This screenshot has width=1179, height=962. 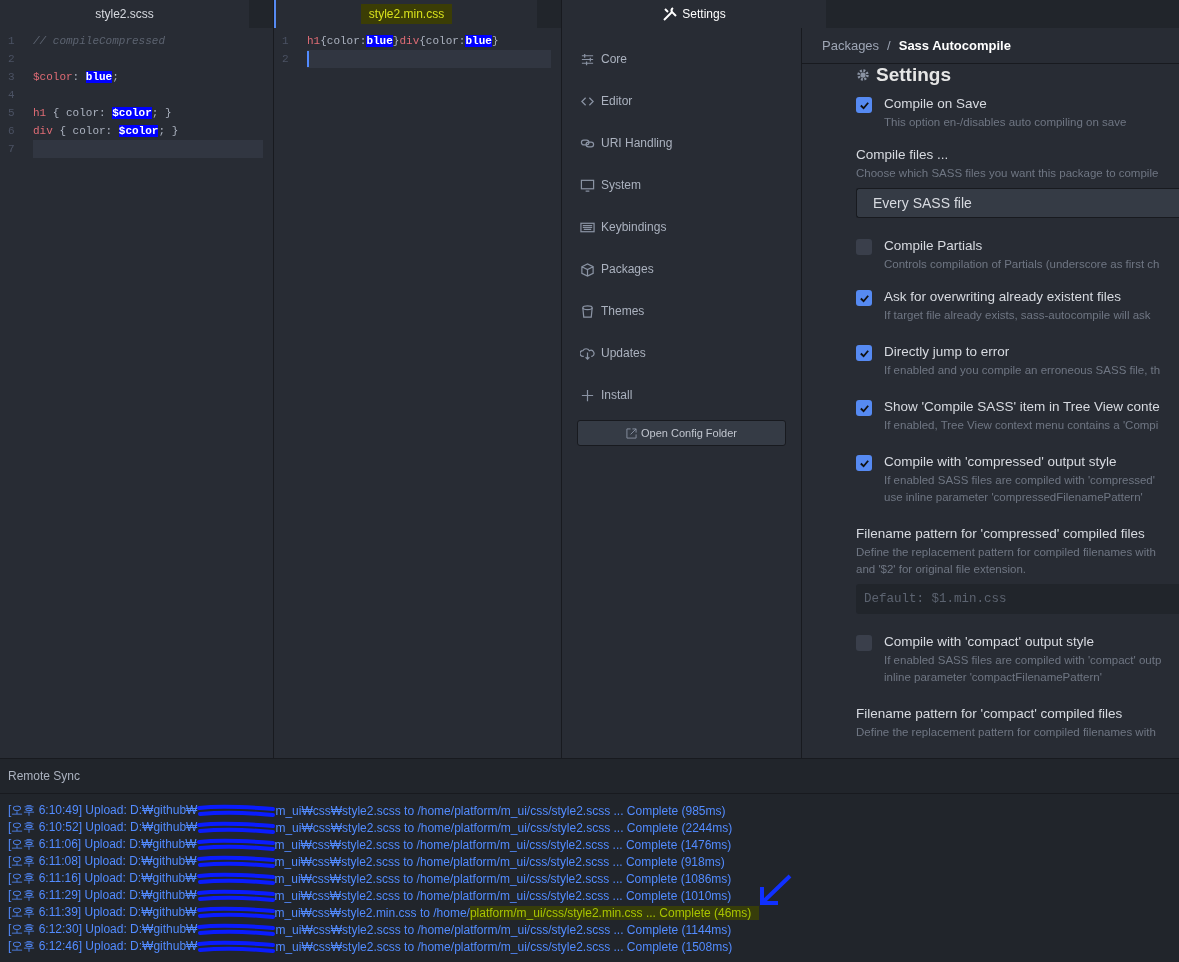 I want to click on setting-description: Controls compilation of Partials (underscore as first ch, so click(x=1022, y=264).